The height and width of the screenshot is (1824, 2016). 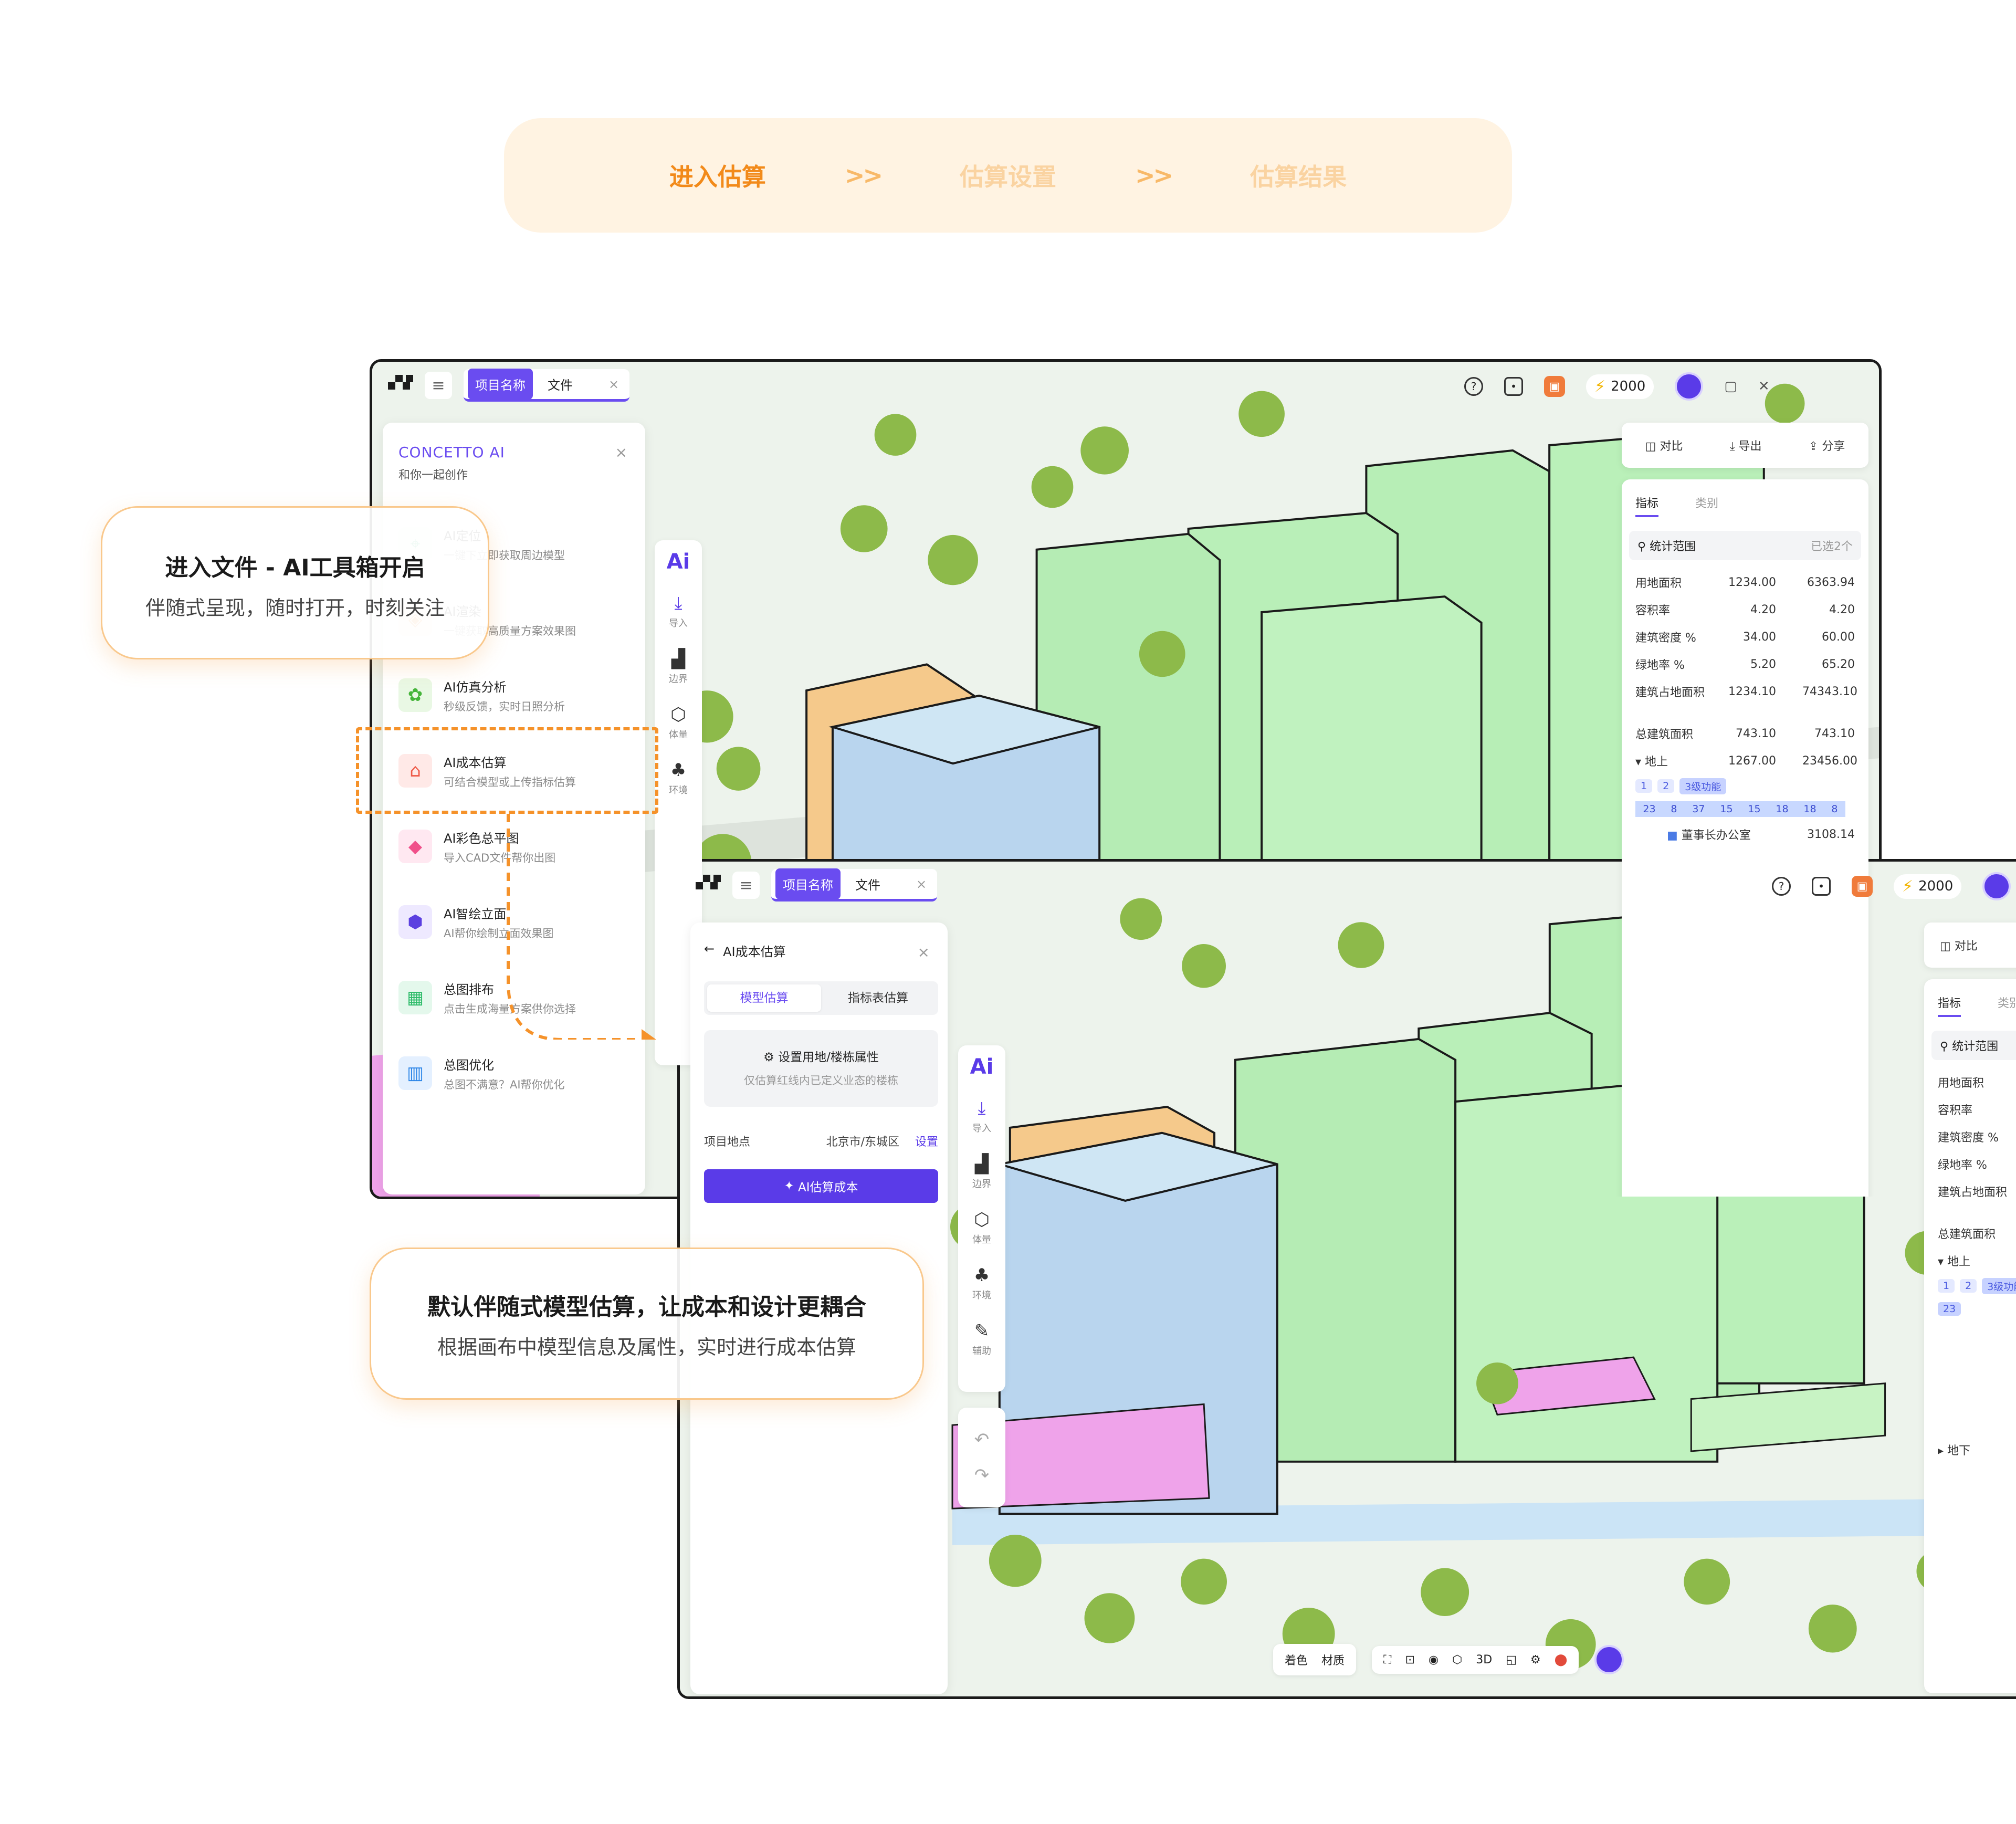 I want to click on metric-label: 用地面积, so click(x=1961, y=1083).